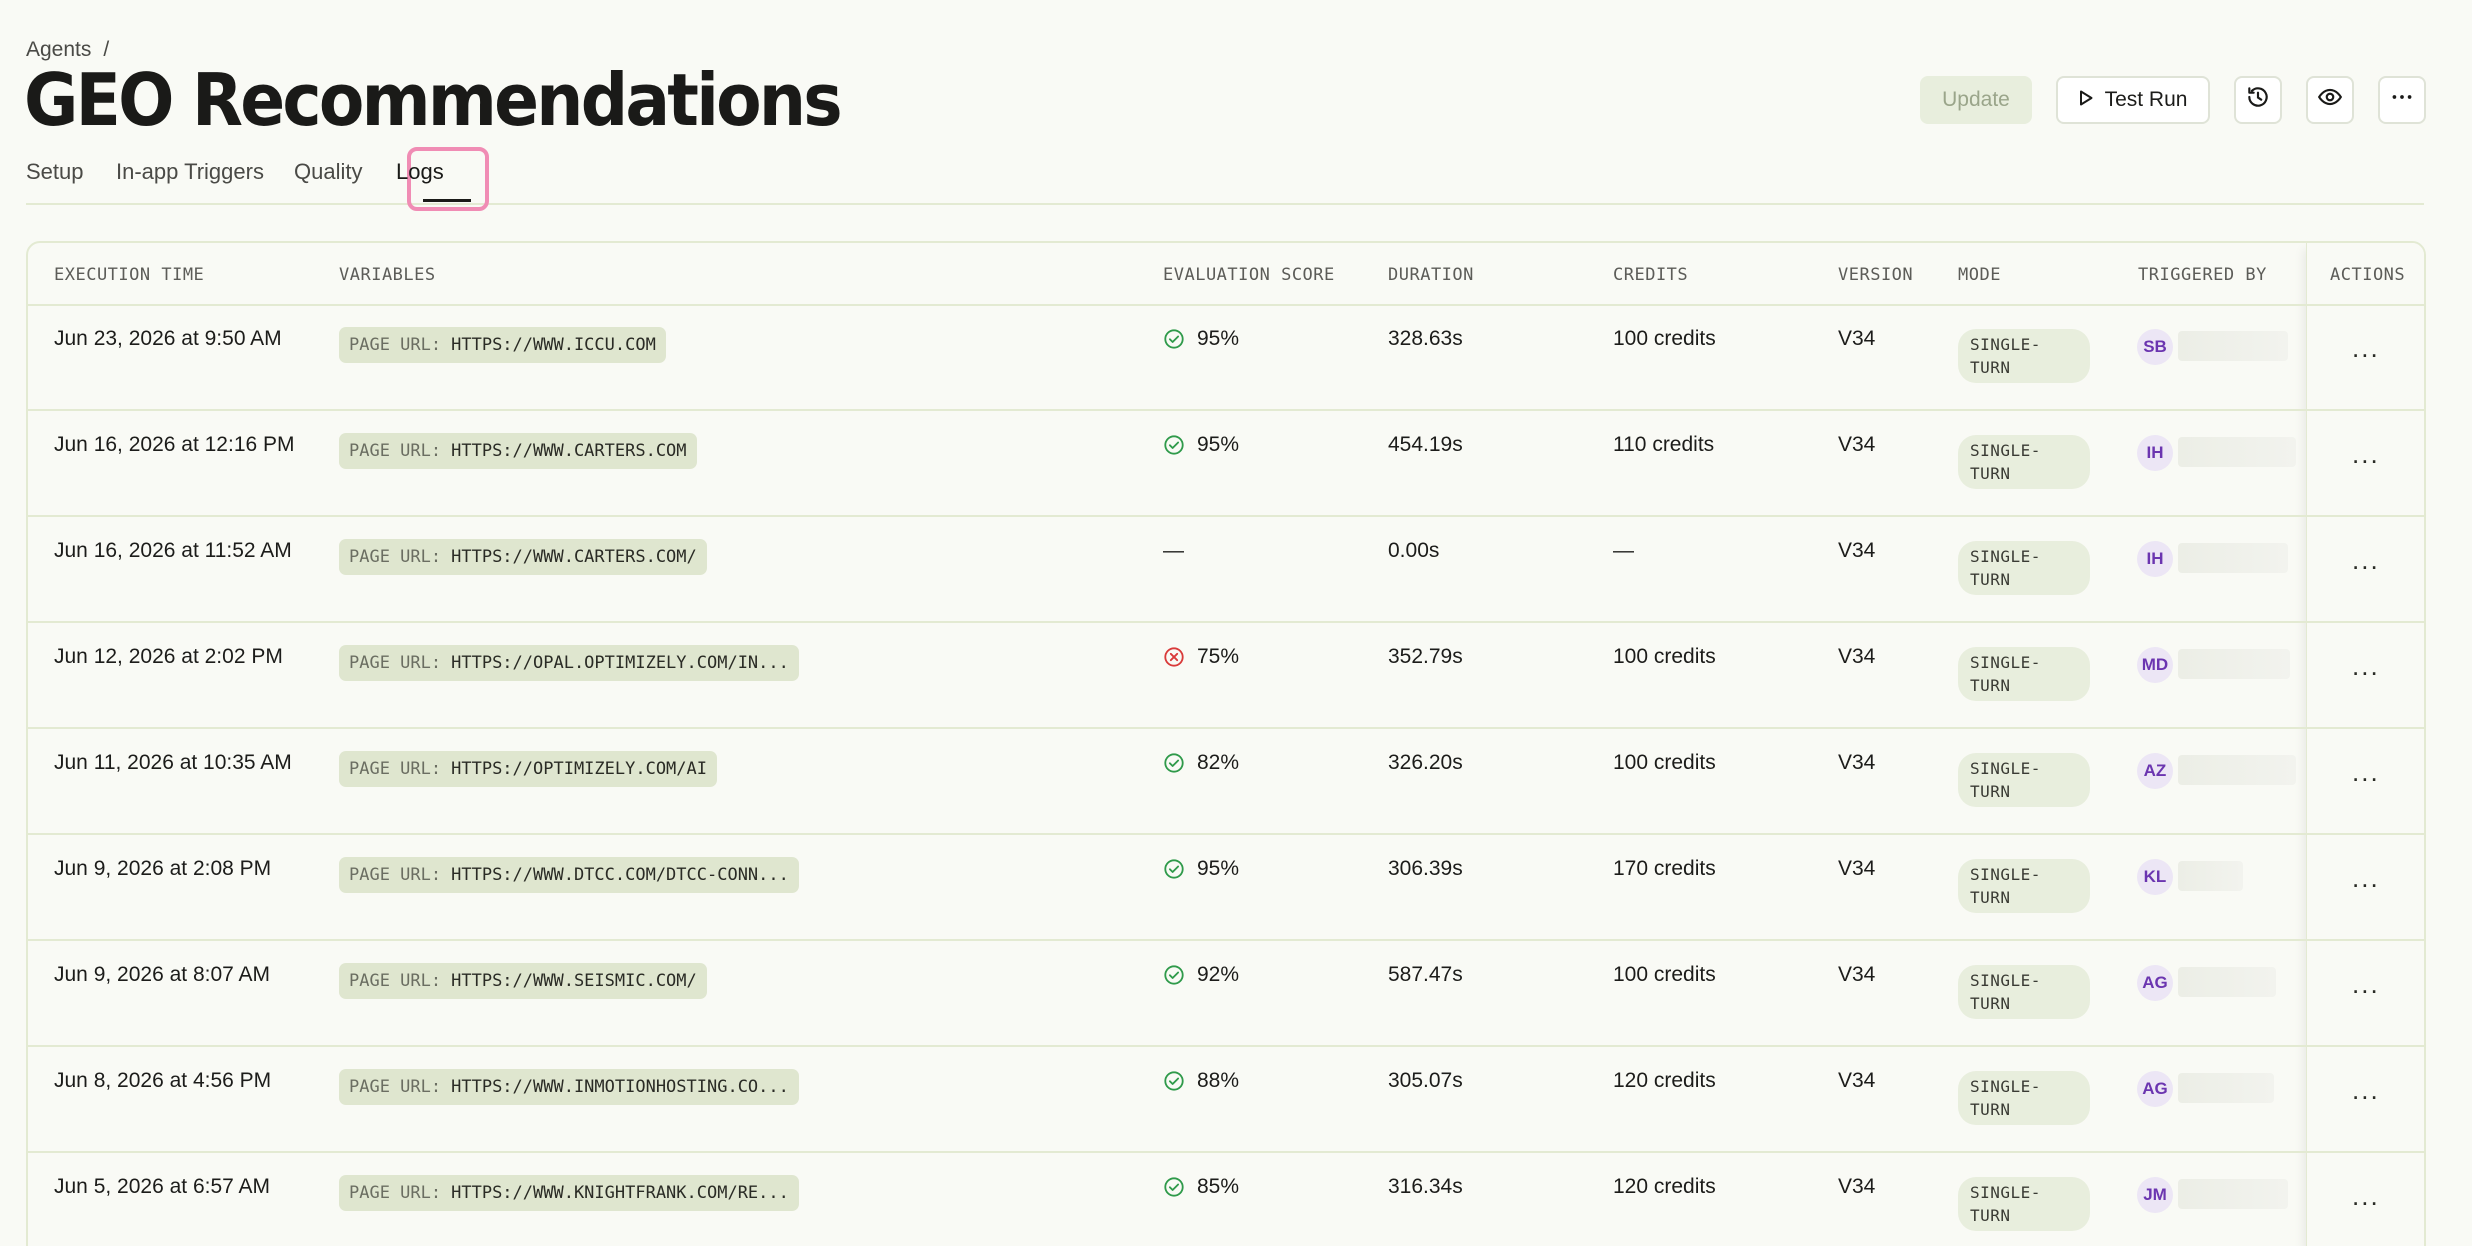 The image size is (2472, 1246). What do you see at coordinates (2155, 1195) in the screenshot?
I see `avatar: JM` at bounding box center [2155, 1195].